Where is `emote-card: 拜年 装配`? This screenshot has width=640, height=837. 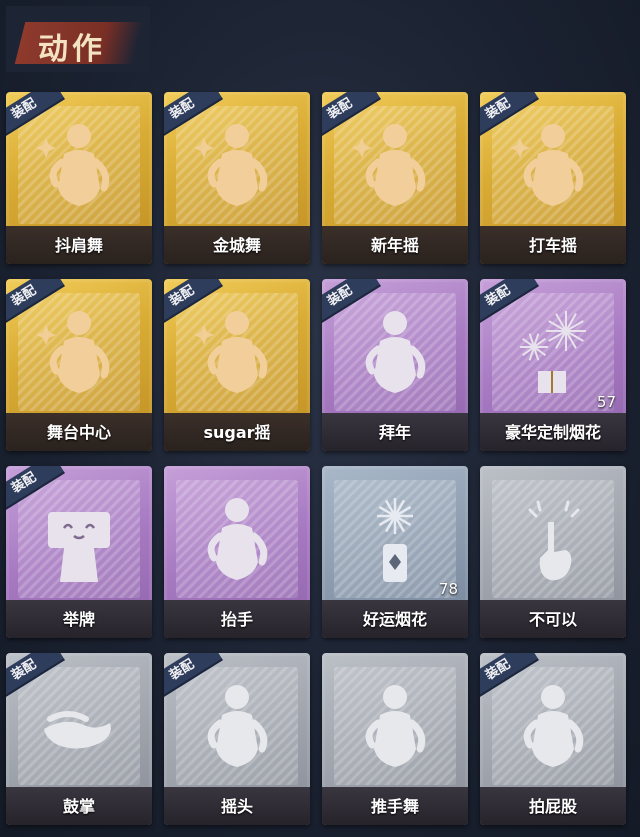
emote-card: 拜年 装配 is located at coordinates (395, 365).